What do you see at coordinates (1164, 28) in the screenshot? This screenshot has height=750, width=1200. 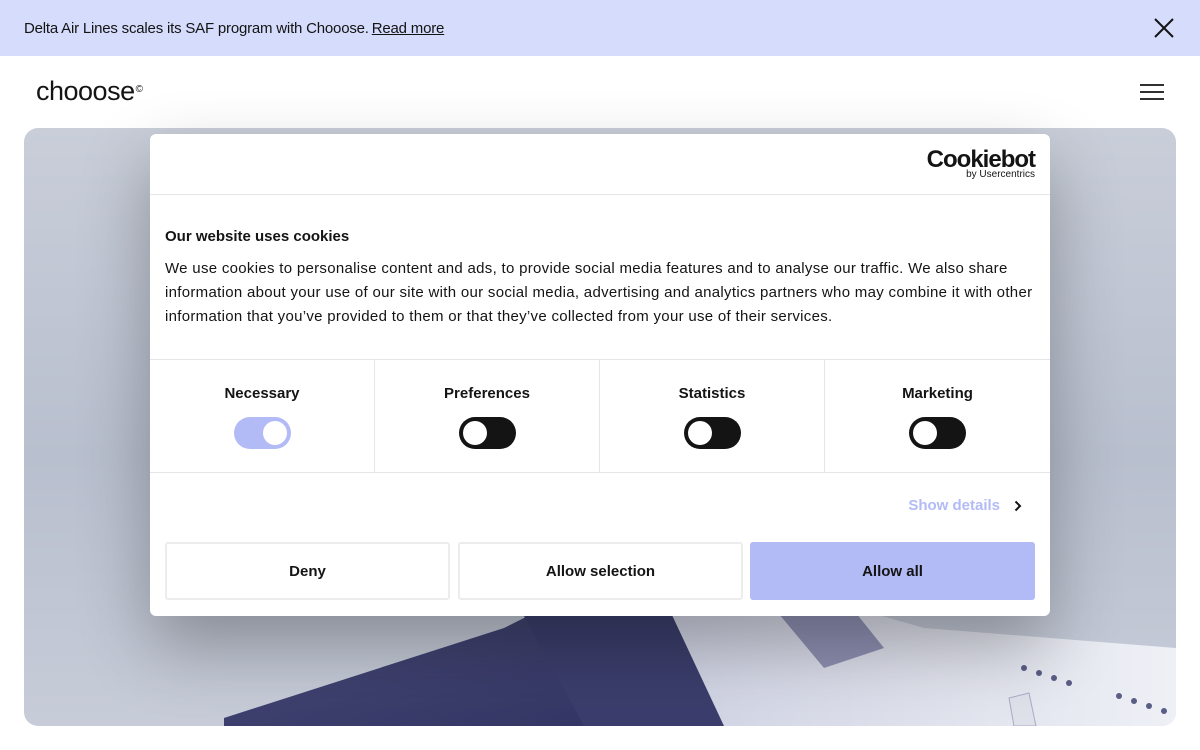 I see `close-icon` at bounding box center [1164, 28].